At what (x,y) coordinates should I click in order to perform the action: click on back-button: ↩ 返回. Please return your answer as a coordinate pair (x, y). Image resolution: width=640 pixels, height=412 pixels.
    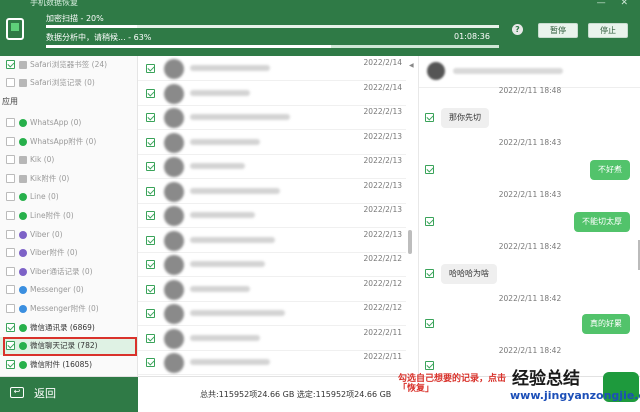
    Looking at the image, I should click on (69, 394).